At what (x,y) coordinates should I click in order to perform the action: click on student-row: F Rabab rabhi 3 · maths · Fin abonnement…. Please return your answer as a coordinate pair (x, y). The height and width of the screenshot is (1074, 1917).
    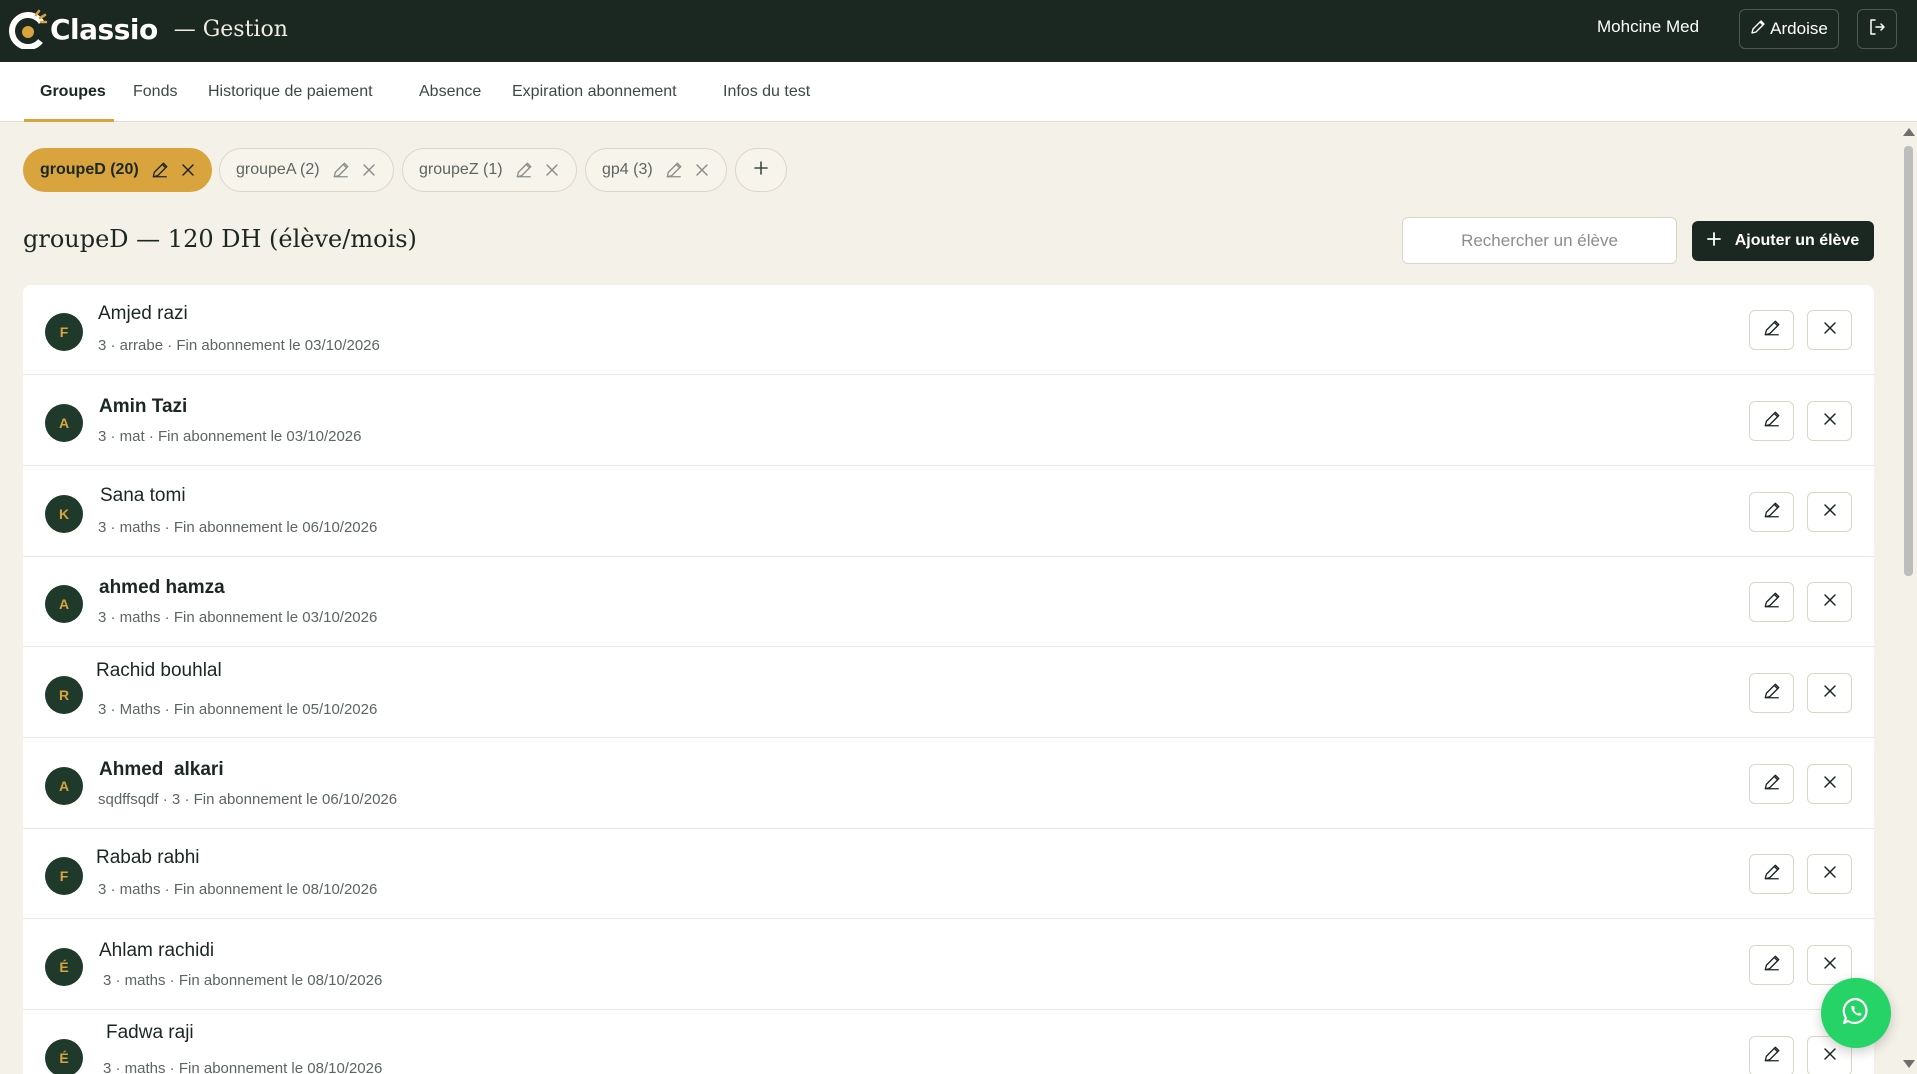
    Looking at the image, I should click on (948, 874).